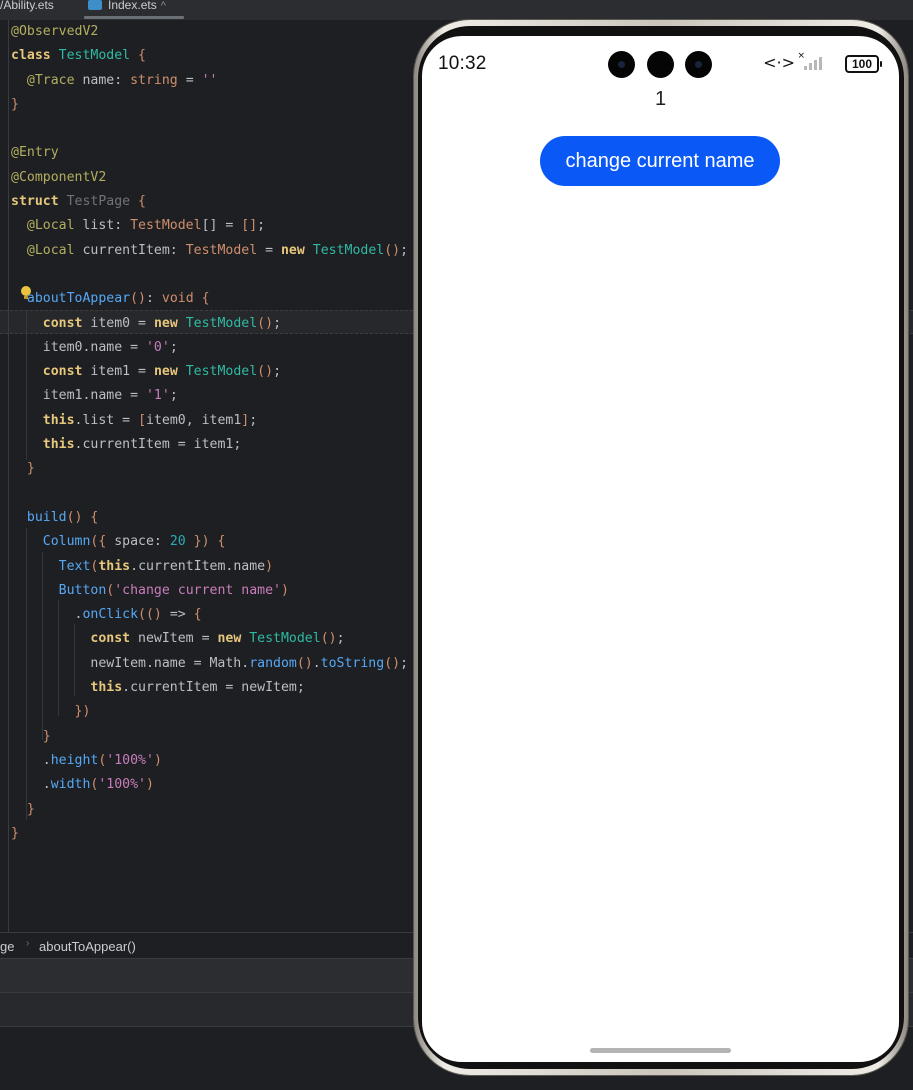 The width and height of the screenshot is (913, 1090). What do you see at coordinates (87, 946) in the screenshot?
I see `breadcrumb-current: aboutToAppear()` at bounding box center [87, 946].